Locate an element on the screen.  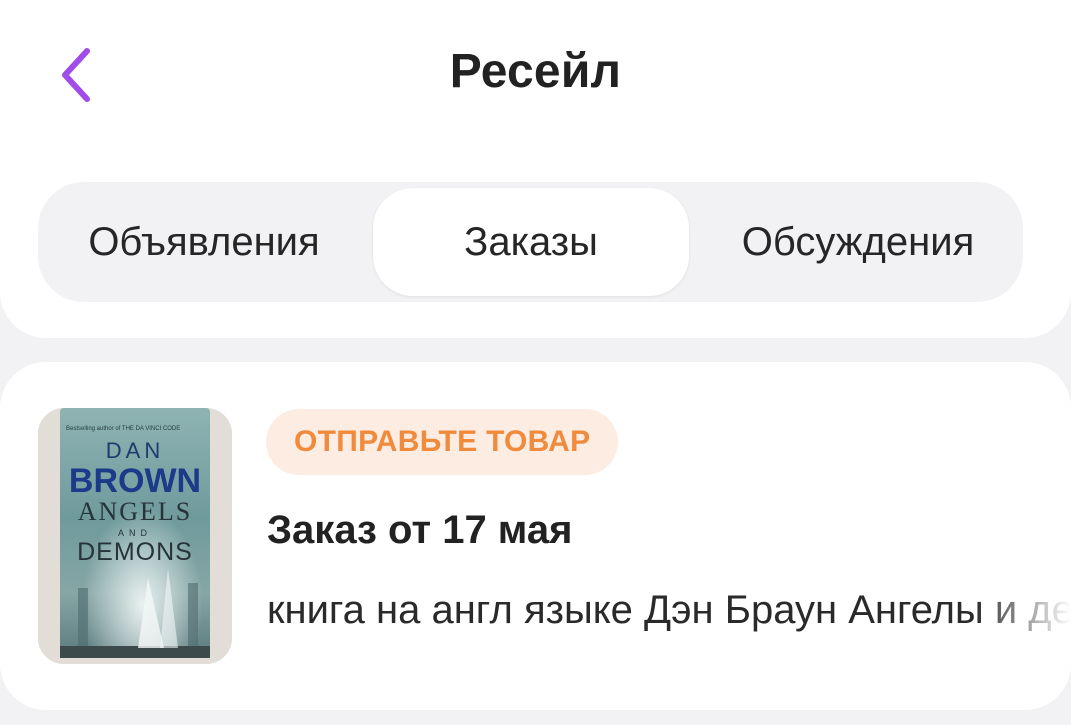
cover-tagline: Bestselling author of THE DA VINCI CODE is located at coordinates (123, 429).